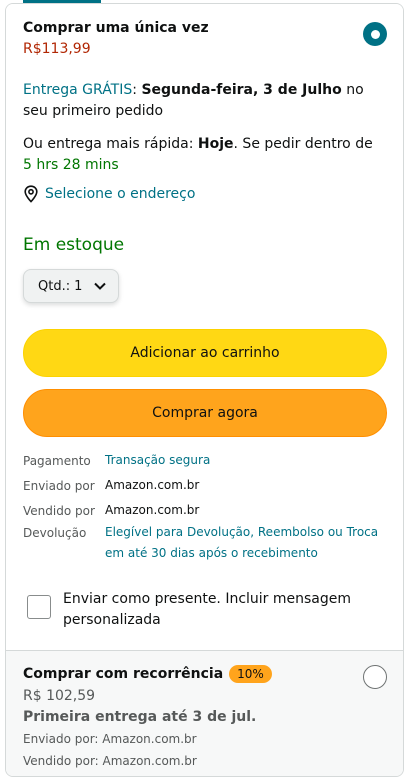 This screenshot has height=781, width=409. I want to click on returns-label: Devolução, so click(55, 533).